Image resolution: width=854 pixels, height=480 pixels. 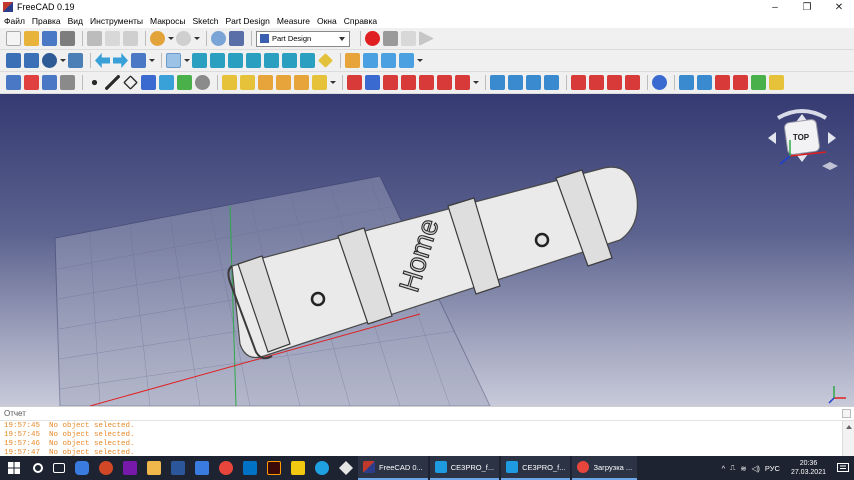 I want to click on fit-selection-icon, so click(x=31, y=60).